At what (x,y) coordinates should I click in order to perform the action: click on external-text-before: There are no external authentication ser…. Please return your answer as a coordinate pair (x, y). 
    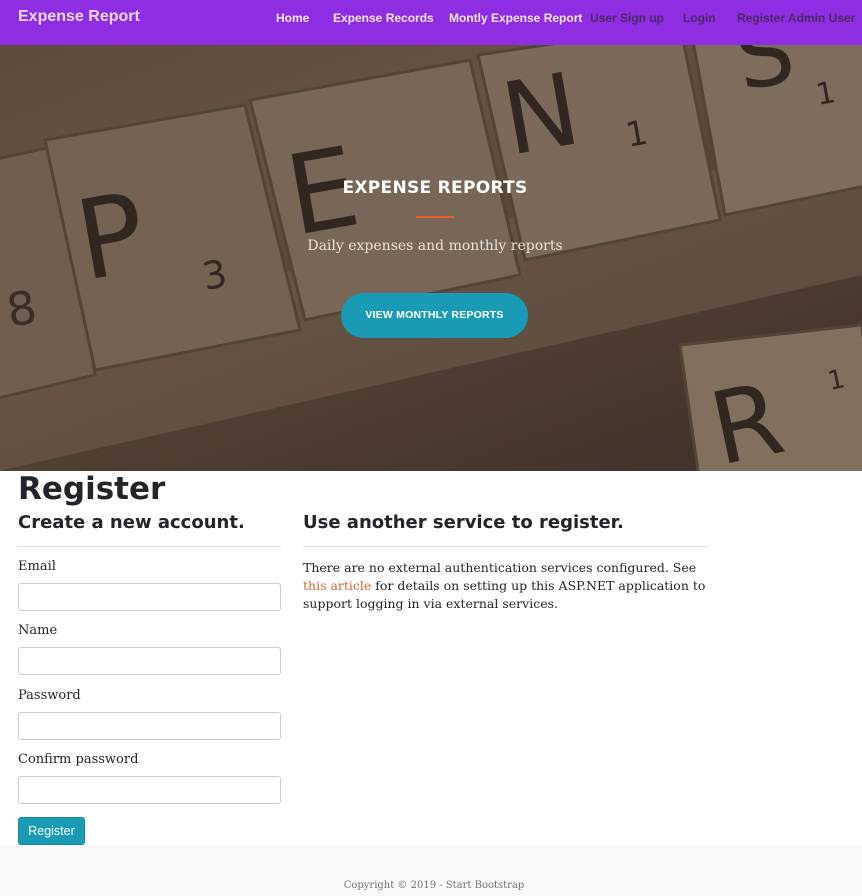
    Looking at the image, I should click on (500, 567).